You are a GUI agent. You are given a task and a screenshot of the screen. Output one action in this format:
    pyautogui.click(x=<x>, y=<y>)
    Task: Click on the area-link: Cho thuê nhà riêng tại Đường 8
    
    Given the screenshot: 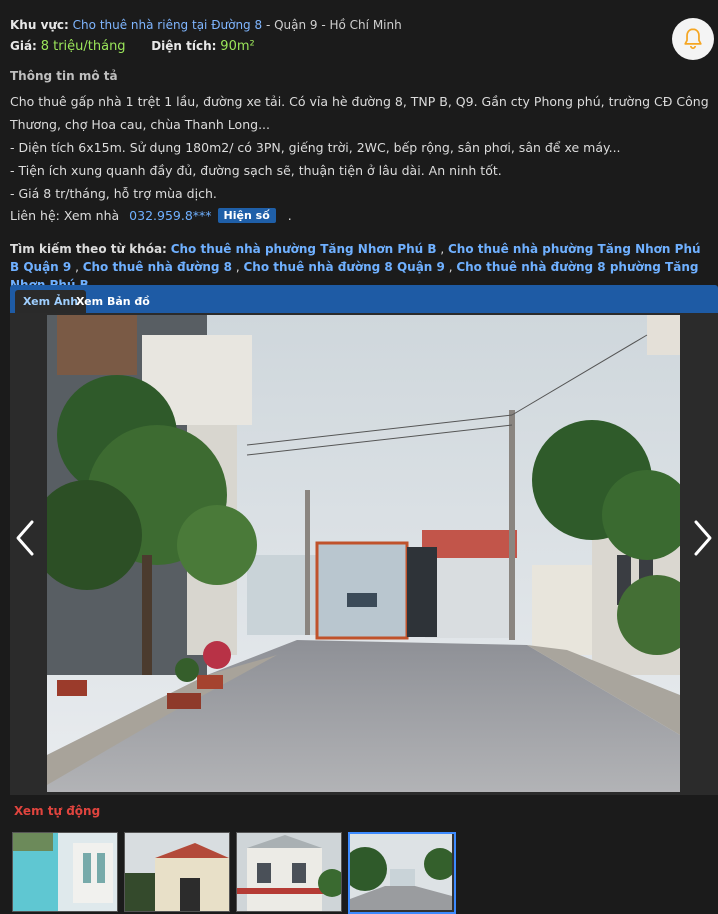 What is the action you would take?
    pyautogui.click(x=167, y=25)
    